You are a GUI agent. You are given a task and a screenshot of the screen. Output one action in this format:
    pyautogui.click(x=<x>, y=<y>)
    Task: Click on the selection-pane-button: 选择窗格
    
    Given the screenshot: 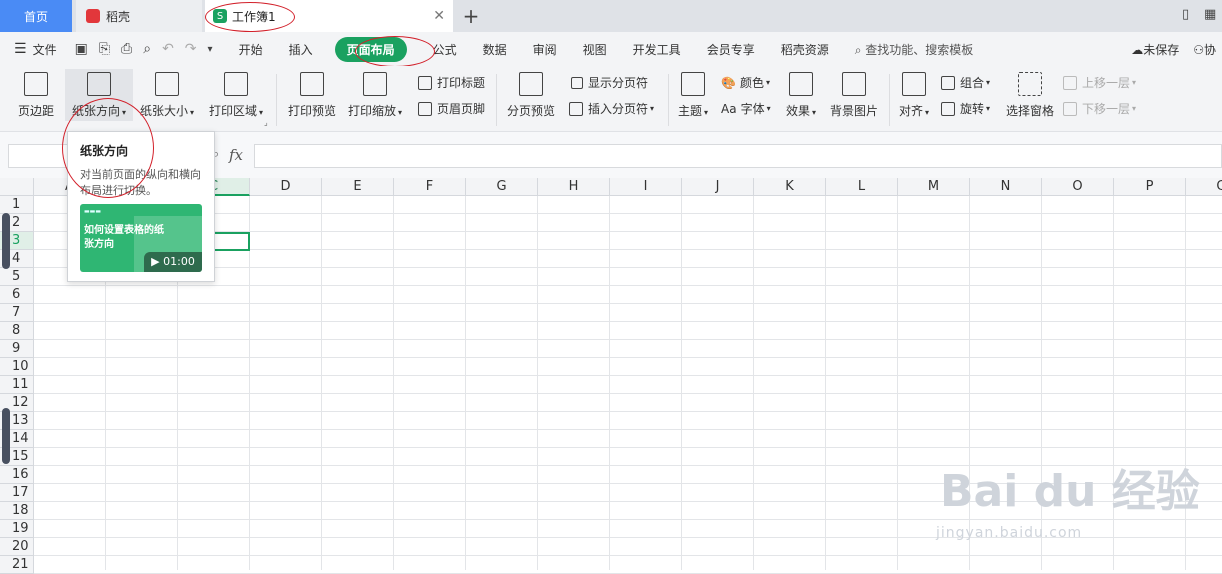 What is the action you would take?
    pyautogui.click(x=1030, y=92)
    